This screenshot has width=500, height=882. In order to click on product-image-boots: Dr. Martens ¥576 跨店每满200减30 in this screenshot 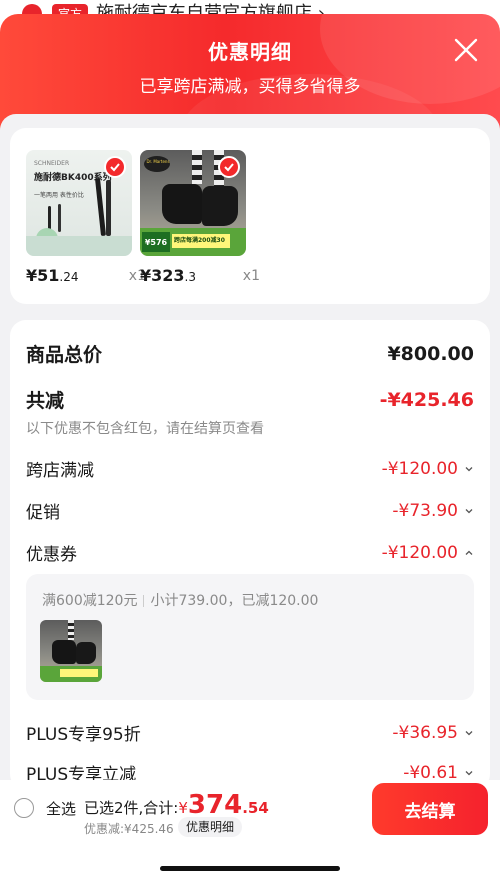, I will do `click(193, 203)`.